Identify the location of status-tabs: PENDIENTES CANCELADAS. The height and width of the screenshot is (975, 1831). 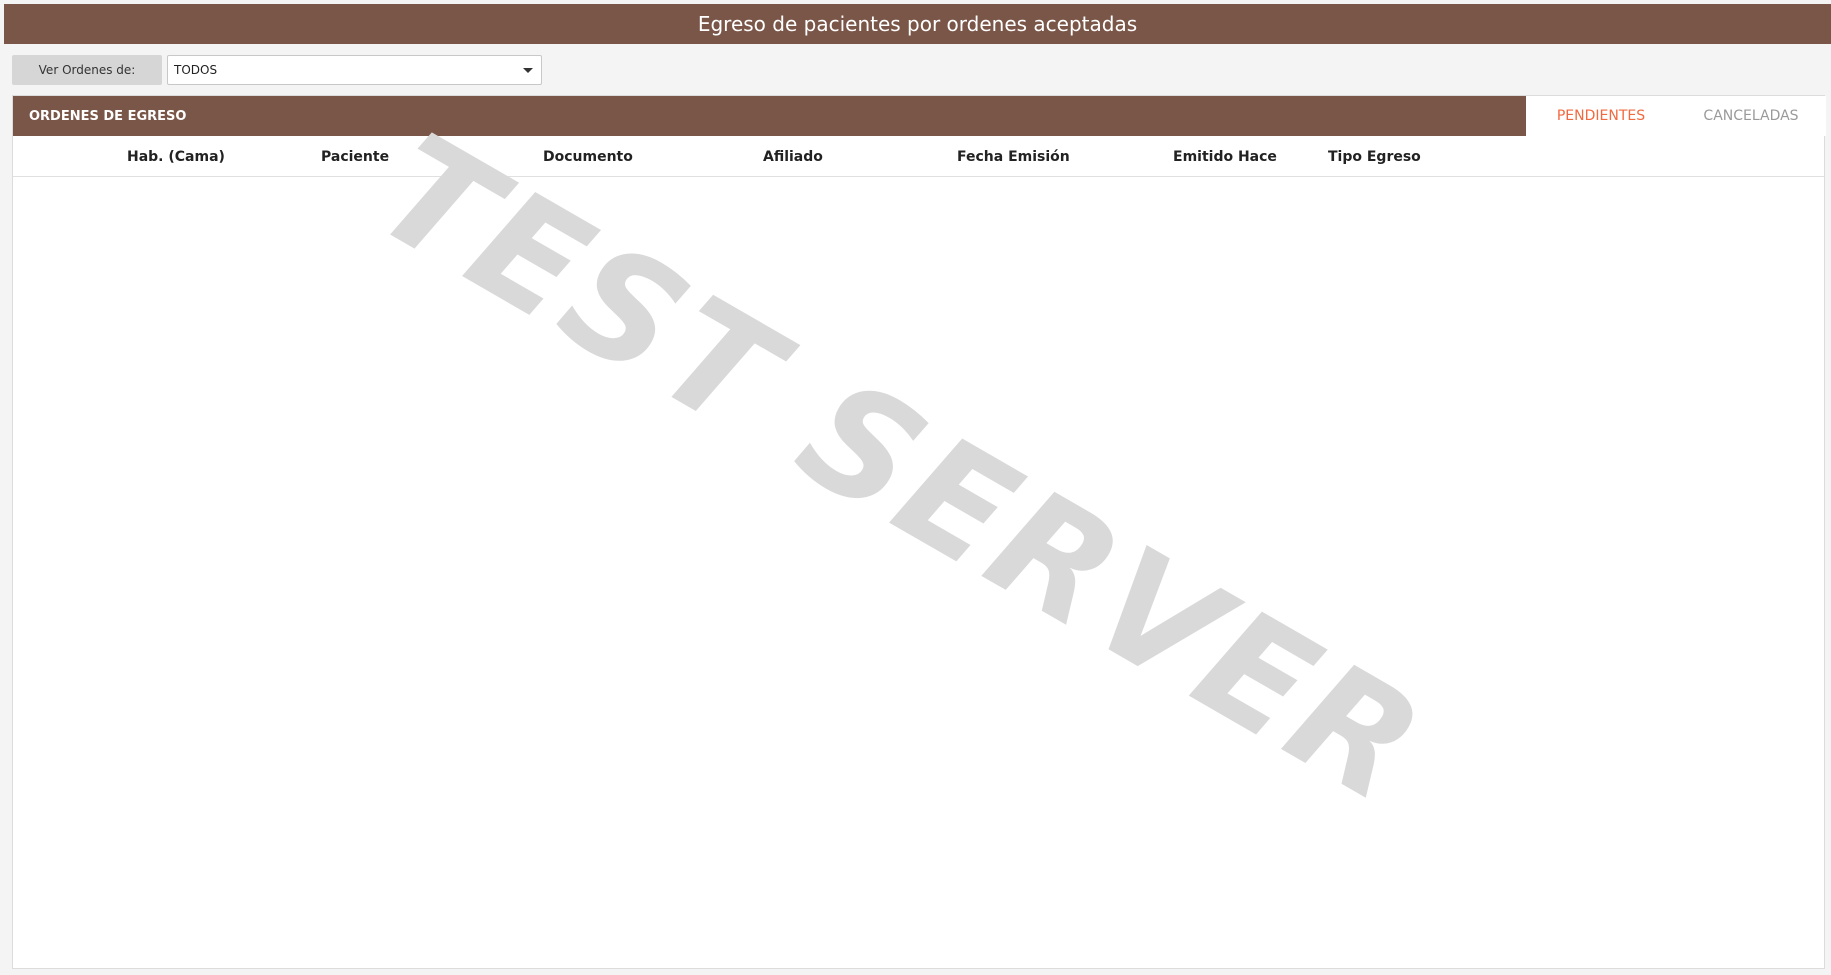
(1676, 116).